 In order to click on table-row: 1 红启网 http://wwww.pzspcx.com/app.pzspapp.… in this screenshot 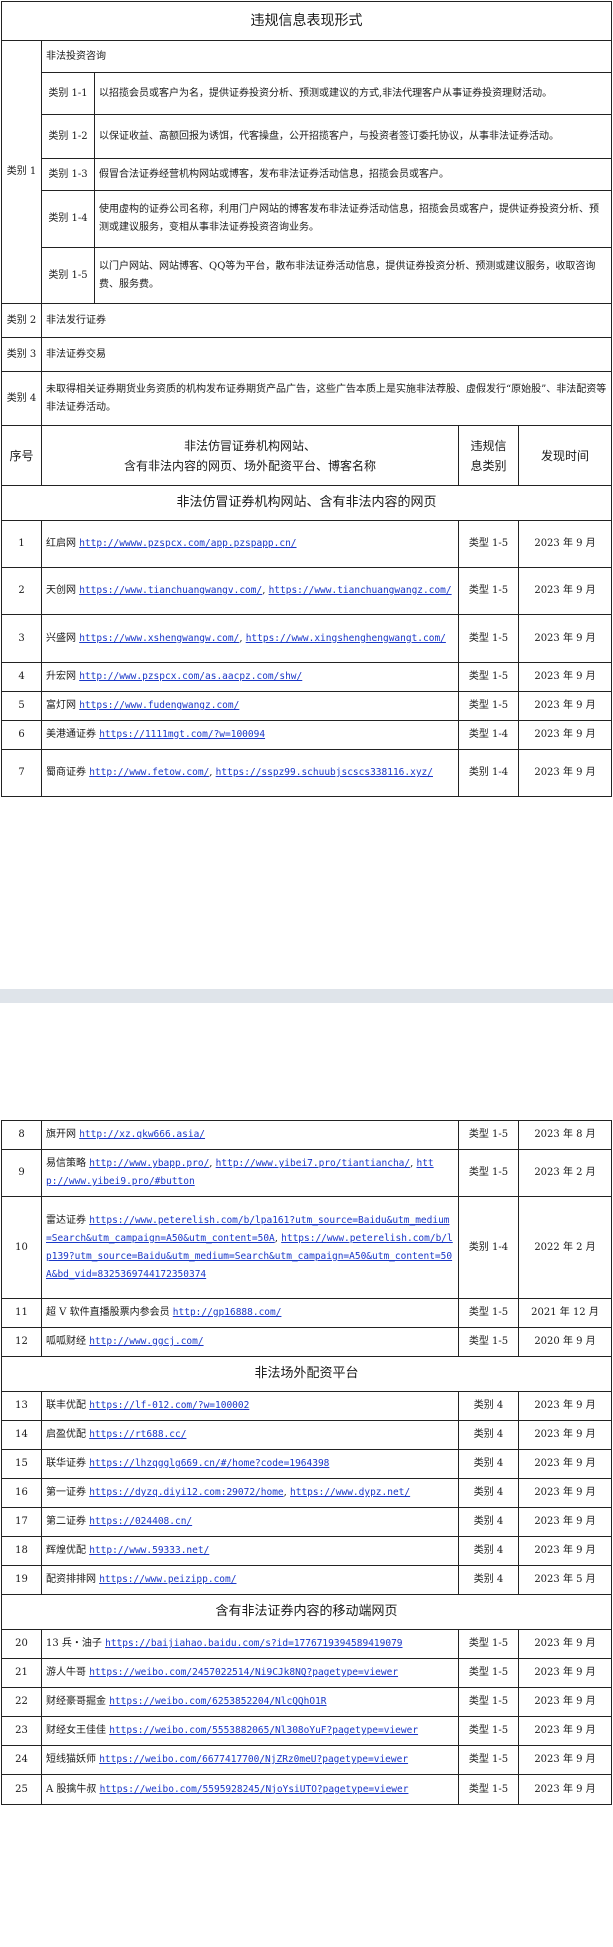, I will do `click(307, 544)`.